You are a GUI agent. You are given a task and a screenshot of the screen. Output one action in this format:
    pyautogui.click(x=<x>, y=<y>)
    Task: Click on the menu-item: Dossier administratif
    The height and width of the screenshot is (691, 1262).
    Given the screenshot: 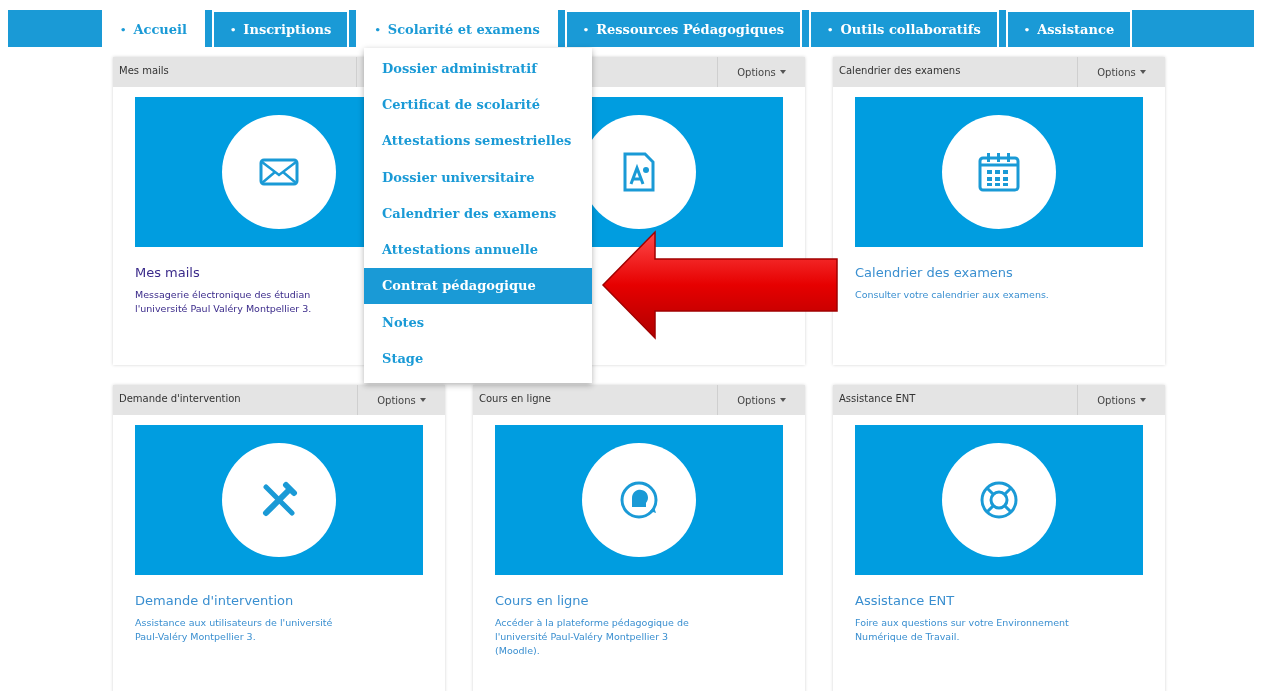 What is the action you would take?
    pyautogui.click(x=478, y=68)
    